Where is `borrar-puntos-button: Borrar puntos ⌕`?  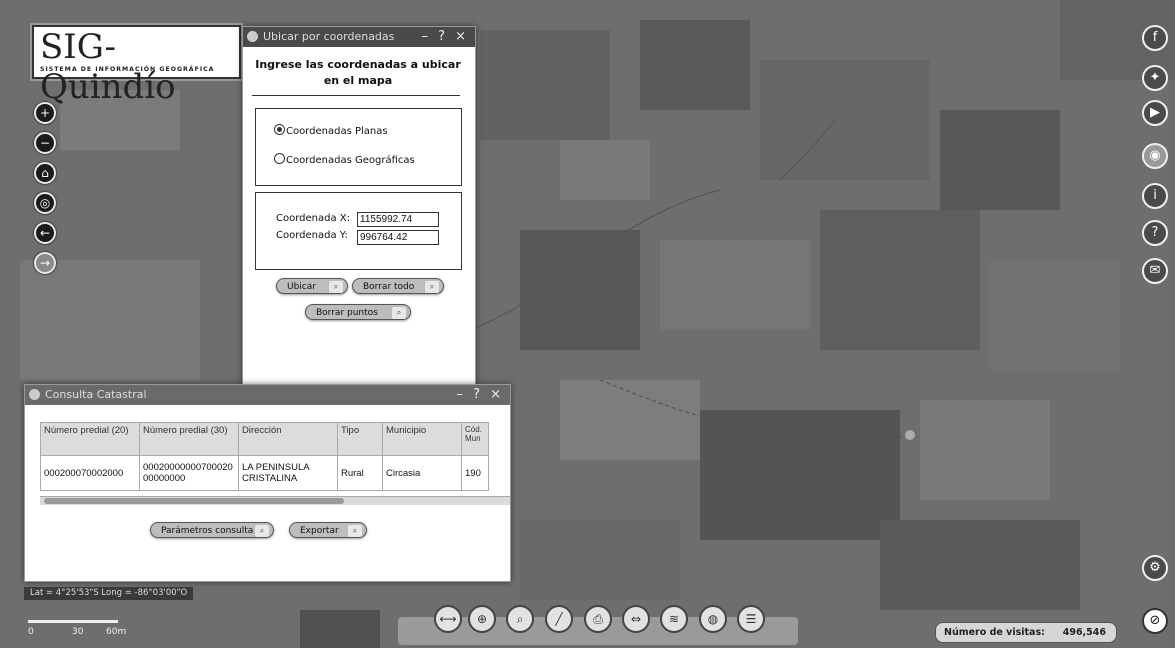
borrar-puntos-button: Borrar puntos ⌕ is located at coordinates (358, 312).